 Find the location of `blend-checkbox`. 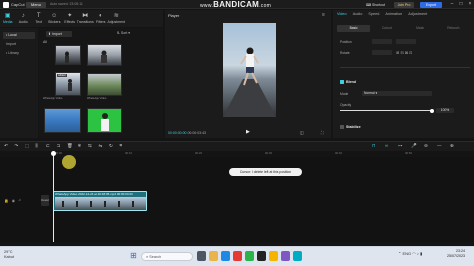

blend-checkbox is located at coordinates (342, 82).